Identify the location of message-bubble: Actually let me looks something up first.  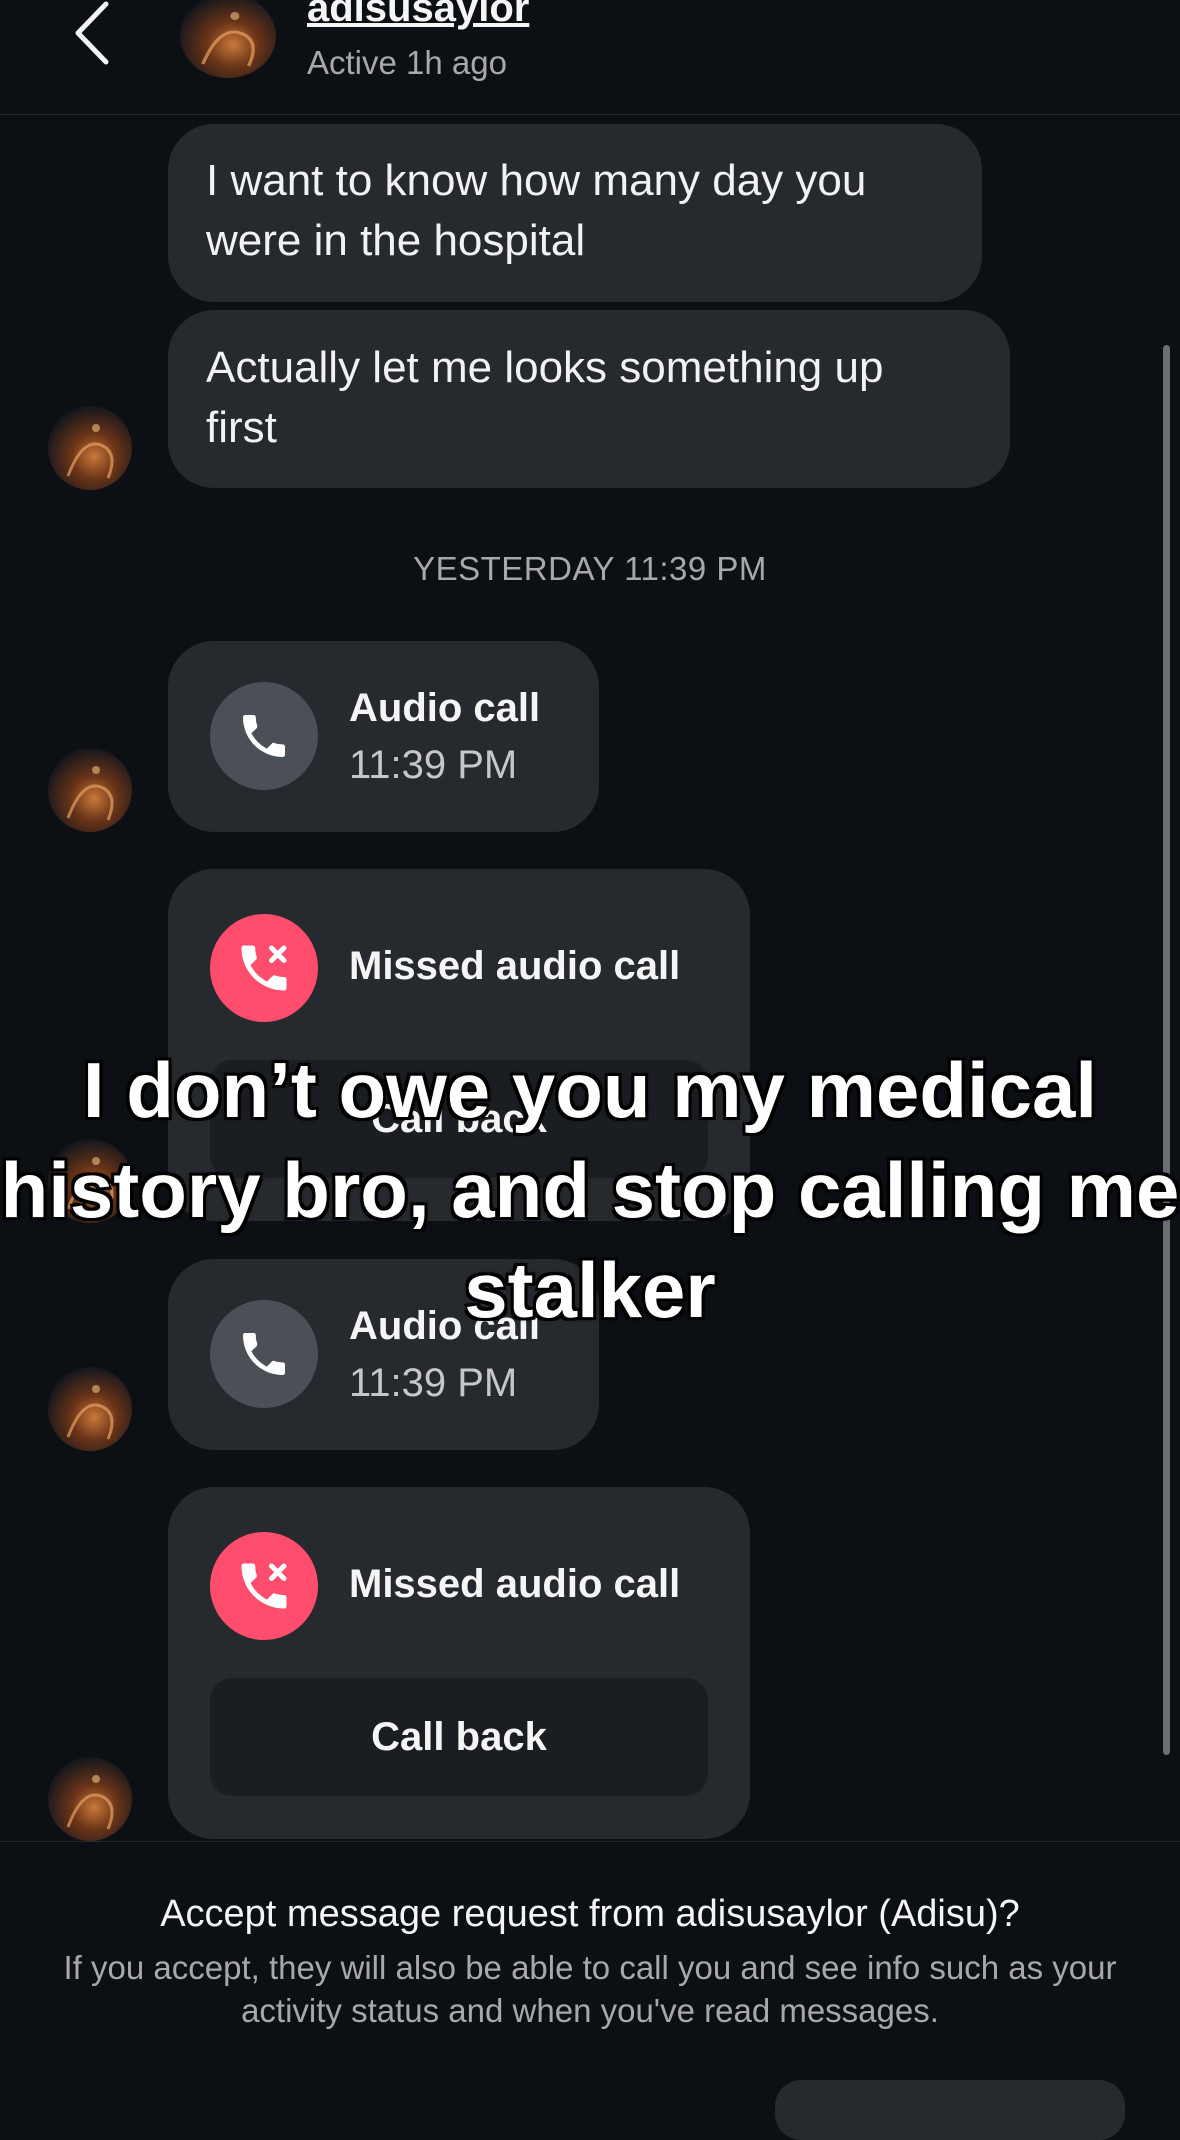
(589, 399).